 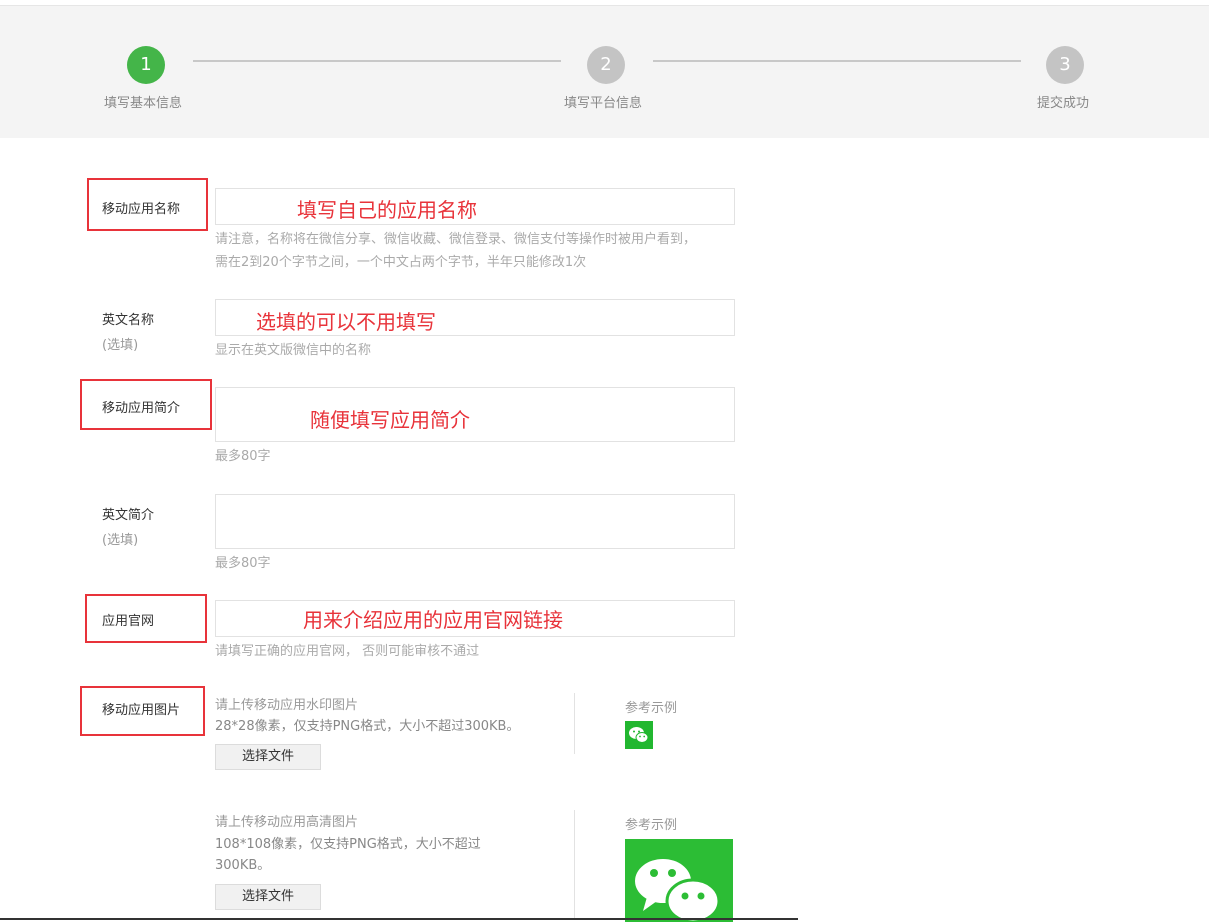 What do you see at coordinates (268, 757) in the screenshot?
I see `watermark-choose-file-button: 选择文件` at bounding box center [268, 757].